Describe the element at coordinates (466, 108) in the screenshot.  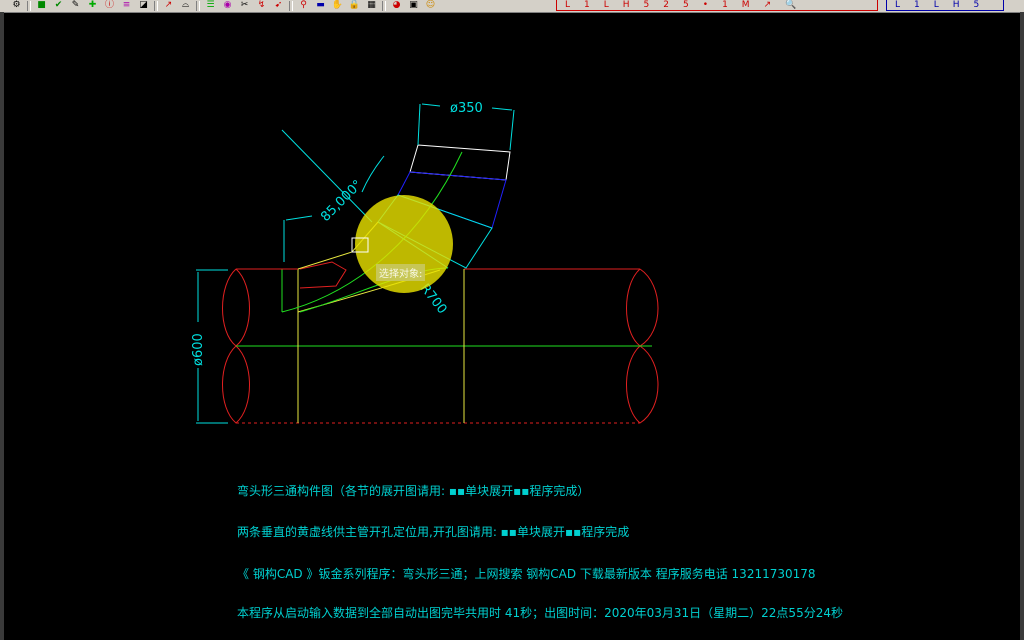
I see `dim-top-label: ø350` at that location.